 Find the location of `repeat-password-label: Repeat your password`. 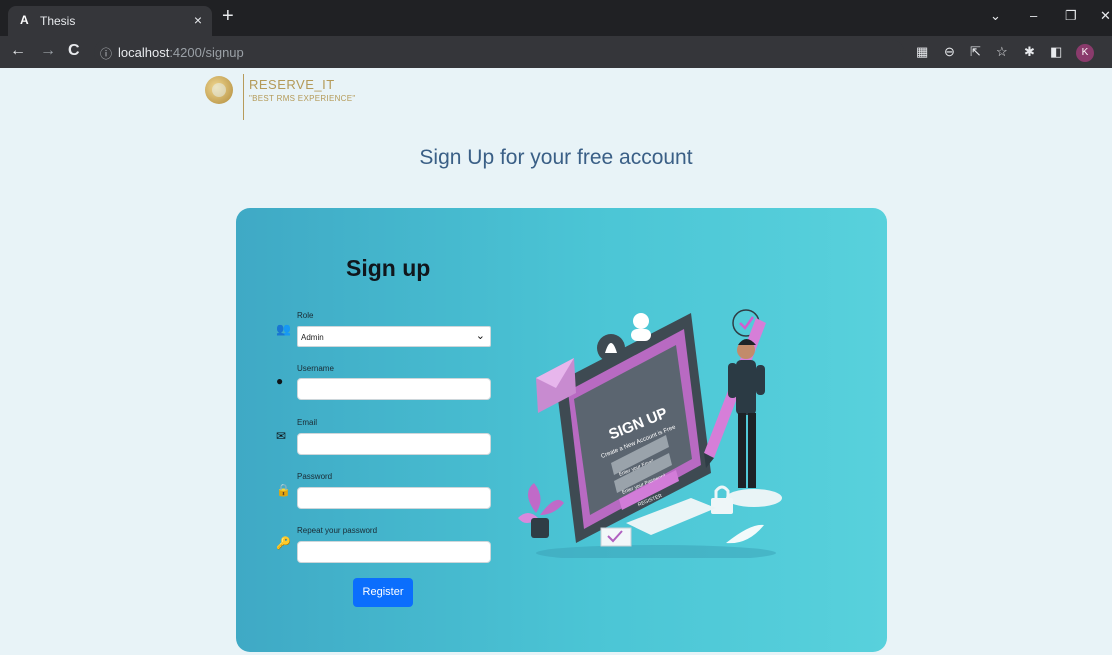

repeat-password-label: Repeat your password is located at coordinates (337, 530).